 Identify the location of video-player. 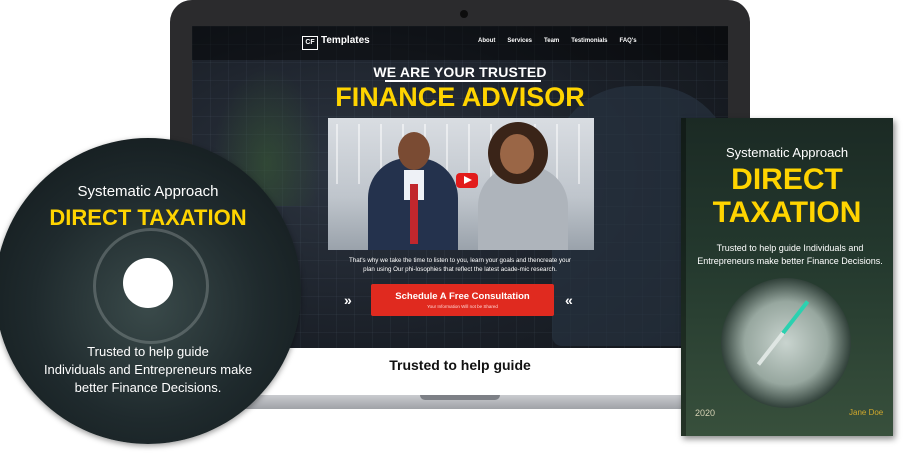
(461, 184).